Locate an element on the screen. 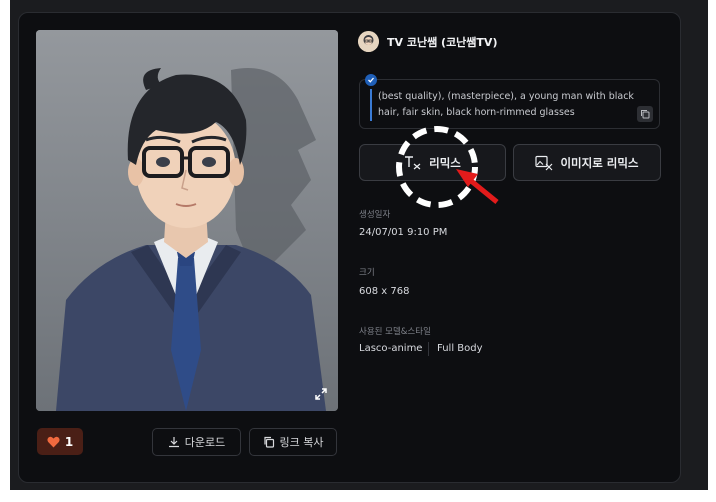  model-tag: Lasco-anime is located at coordinates (390, 348).